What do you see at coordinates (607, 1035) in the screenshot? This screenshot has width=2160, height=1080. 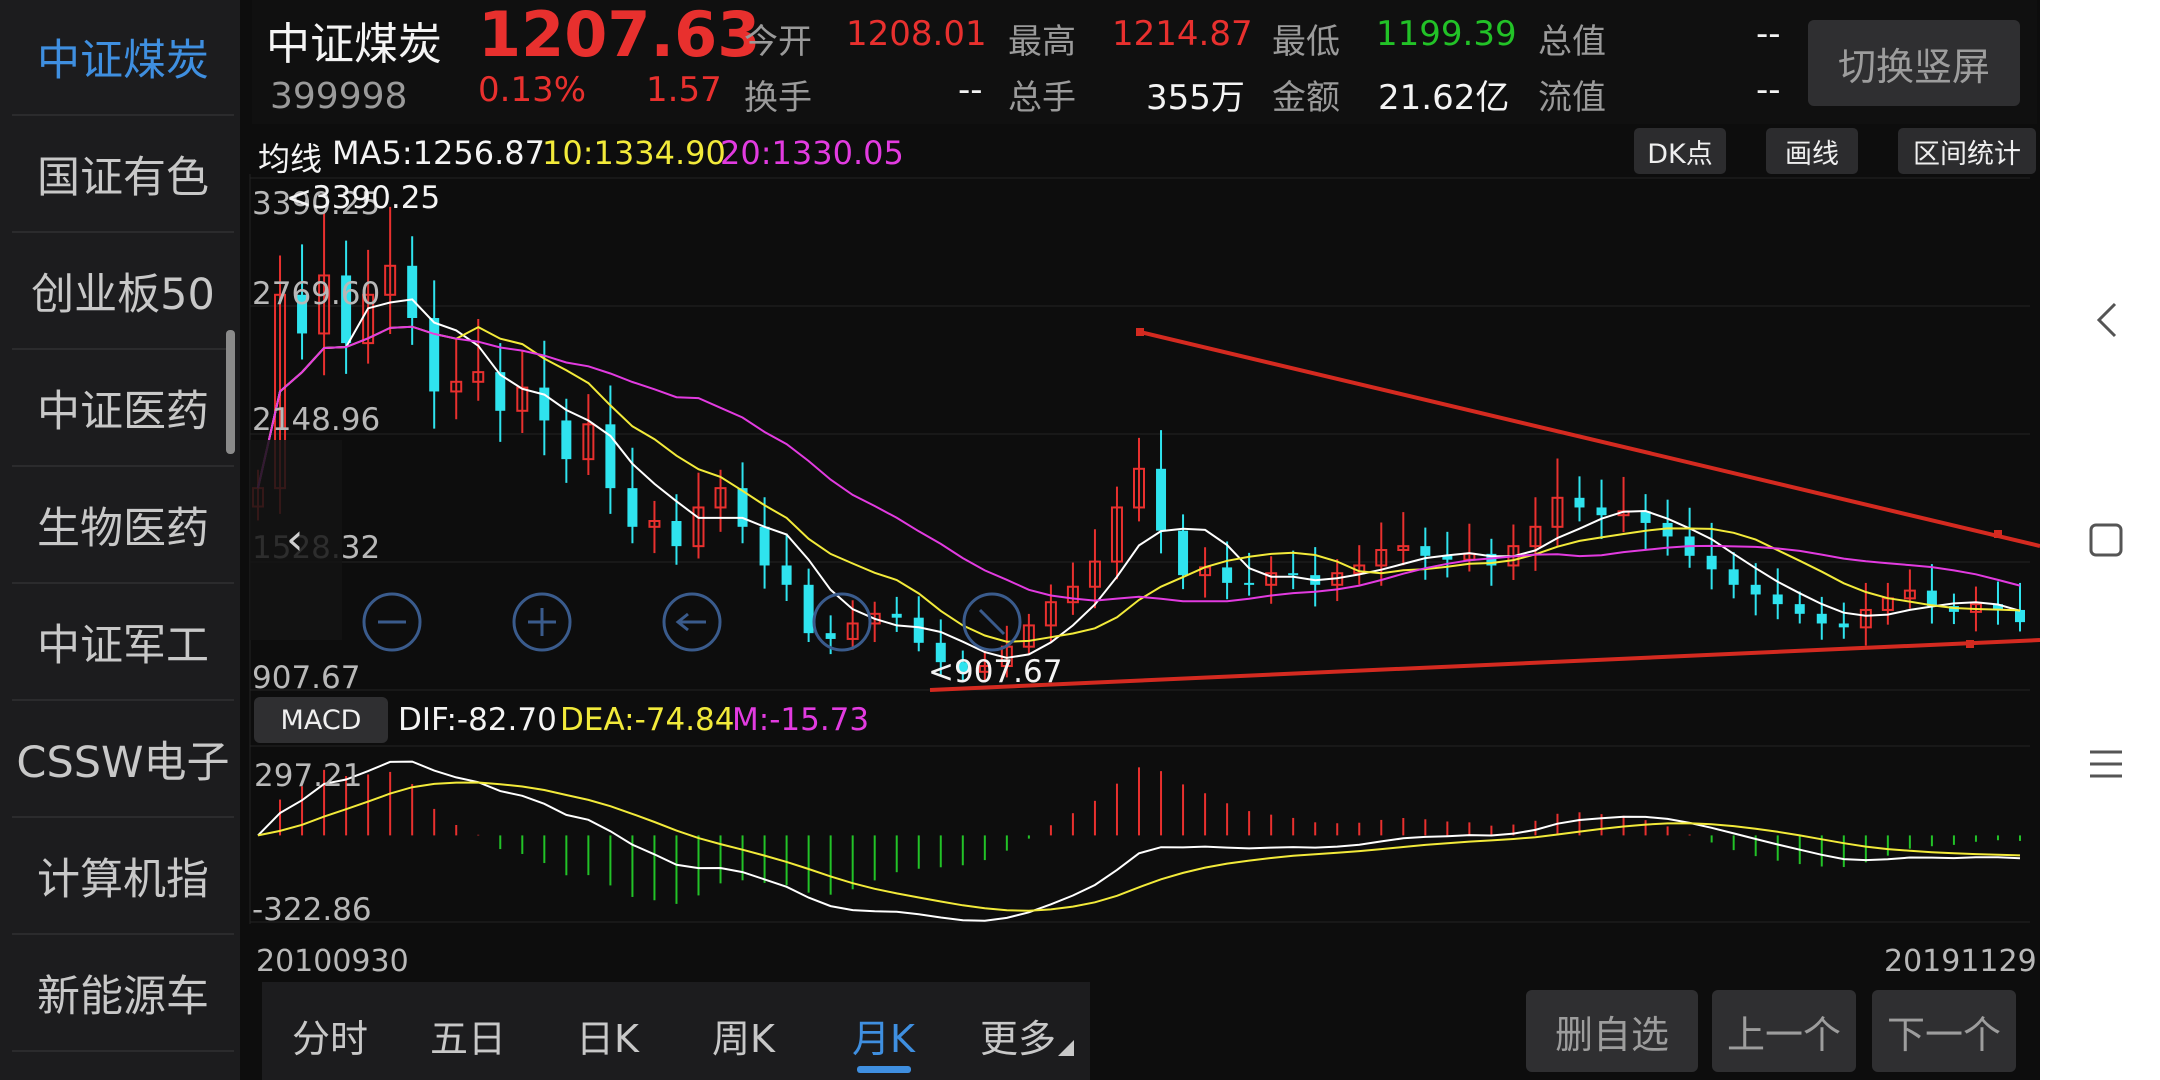 I see `tab-daily: 日K` at bounding box center [607, 1035].